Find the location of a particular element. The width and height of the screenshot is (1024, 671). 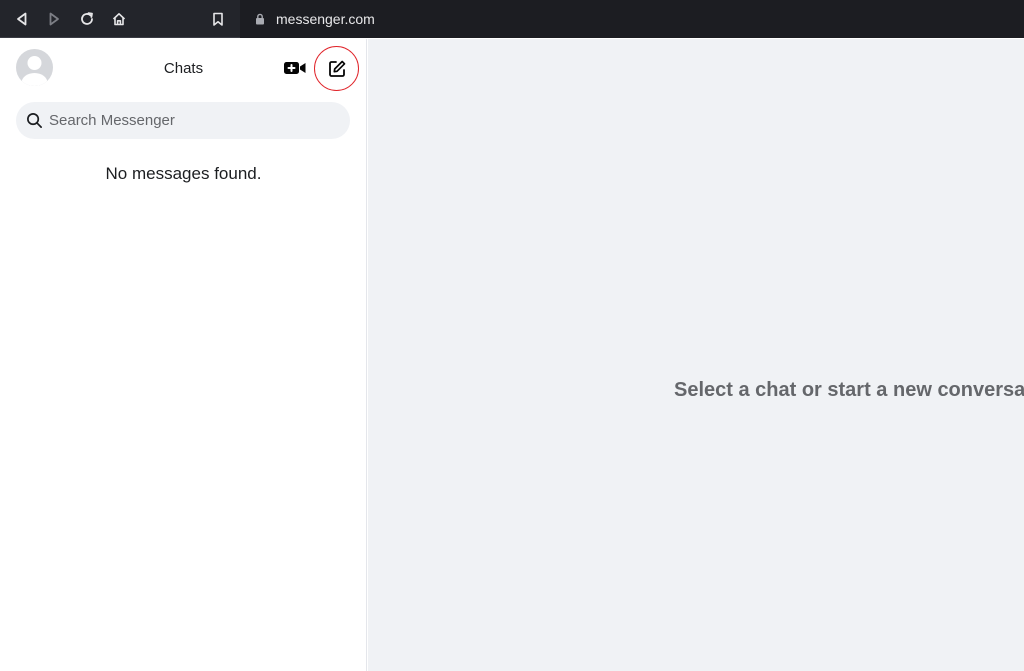

address-bar: messenger.com is located at coordinates (632, 19).